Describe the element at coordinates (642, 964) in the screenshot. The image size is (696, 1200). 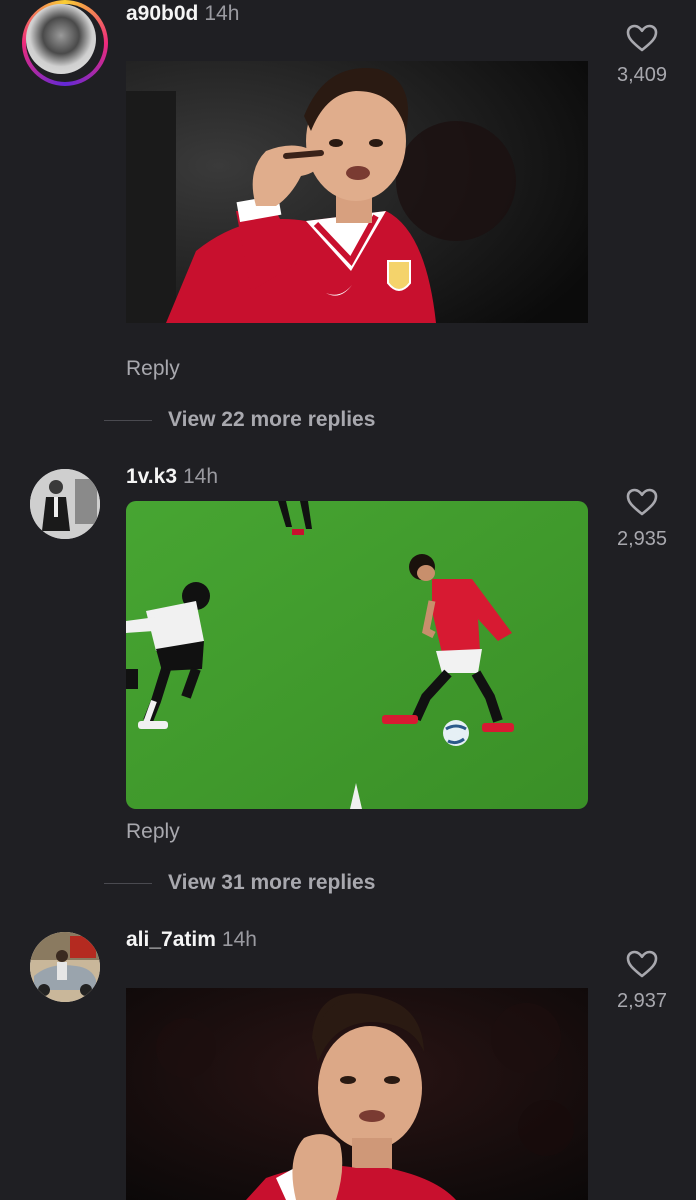
I see `heart-outline-icon` at that location.